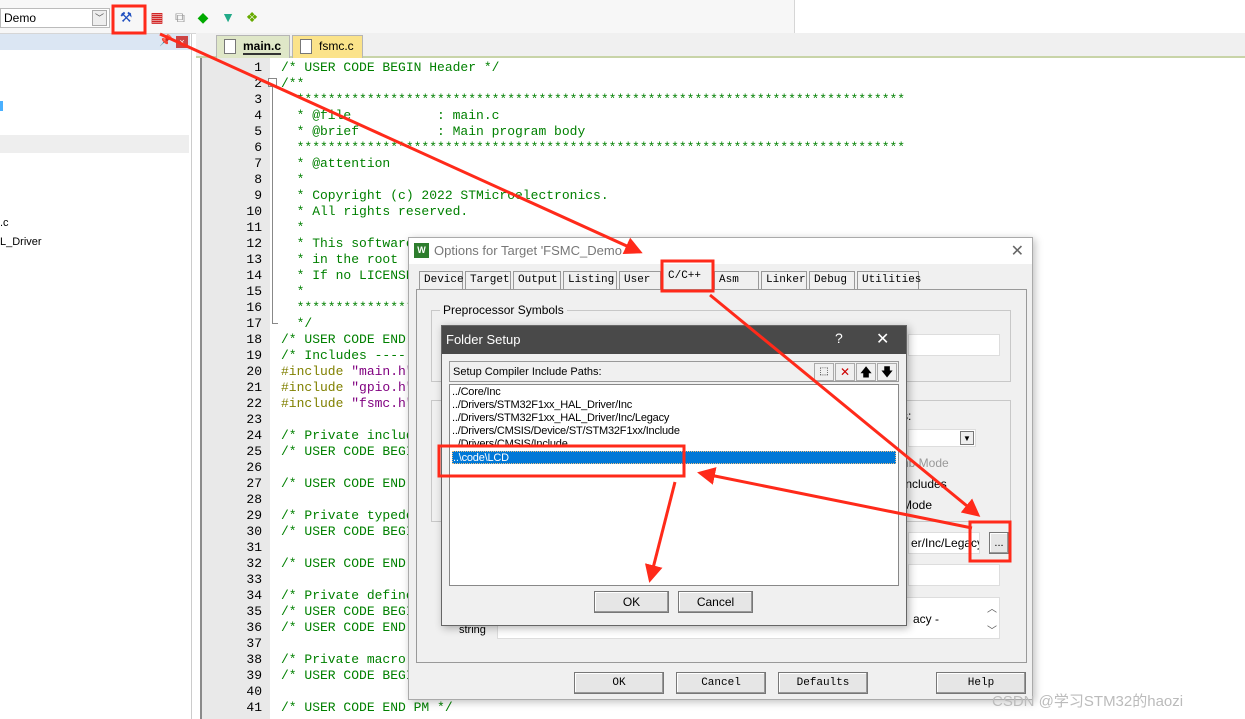 Image resolution: width=1245 pixels, height=719 pixels. What do you see at coordinates (845, 372) in the screenshot?
I see `delete-icon: ✕` at bounding box center [845, 372].